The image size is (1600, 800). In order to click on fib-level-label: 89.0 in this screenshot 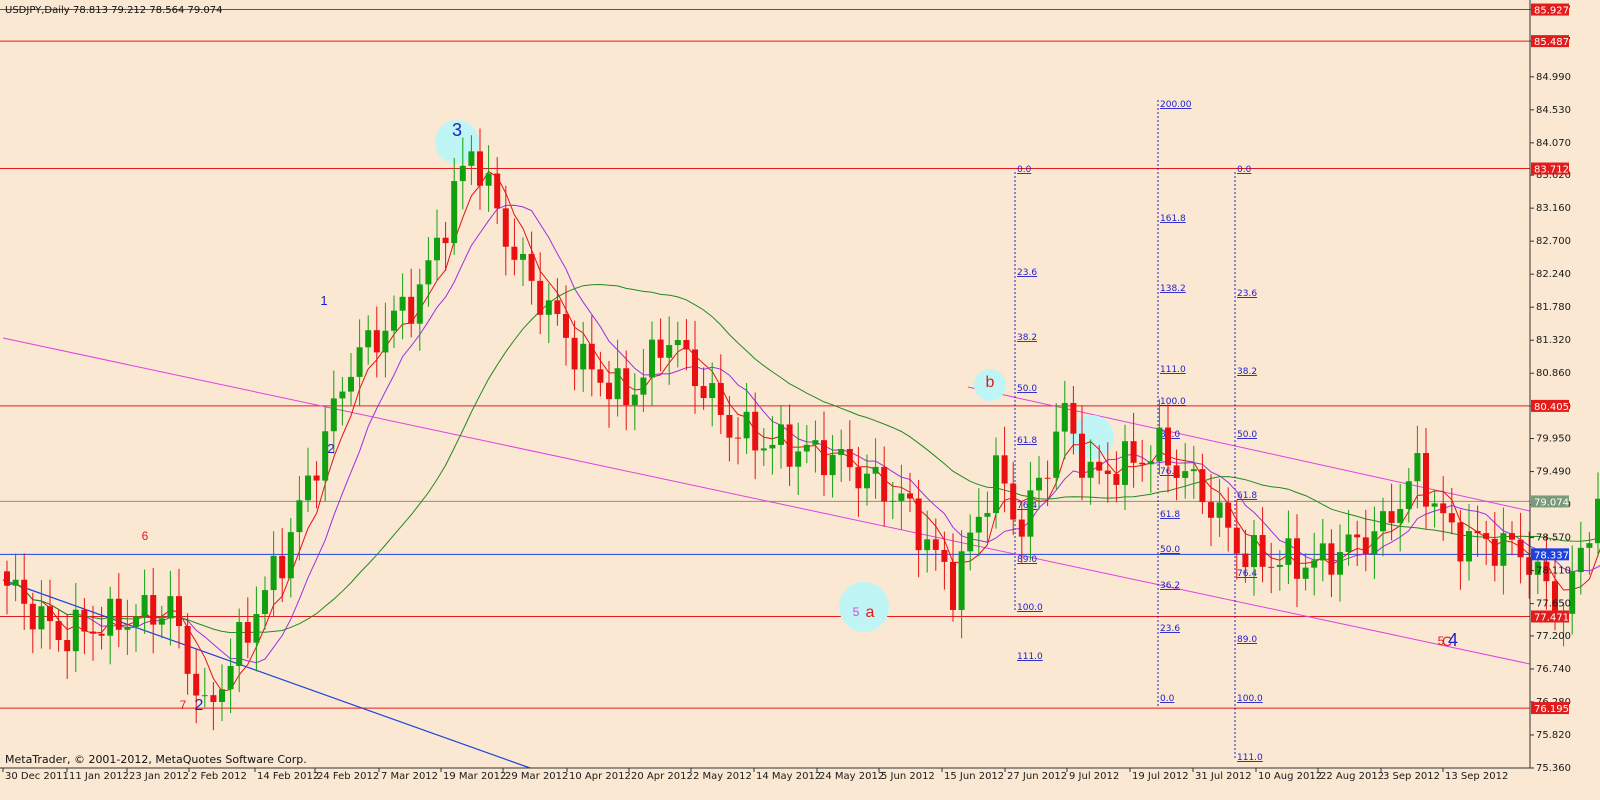, I will do `click(1027, 560)`.